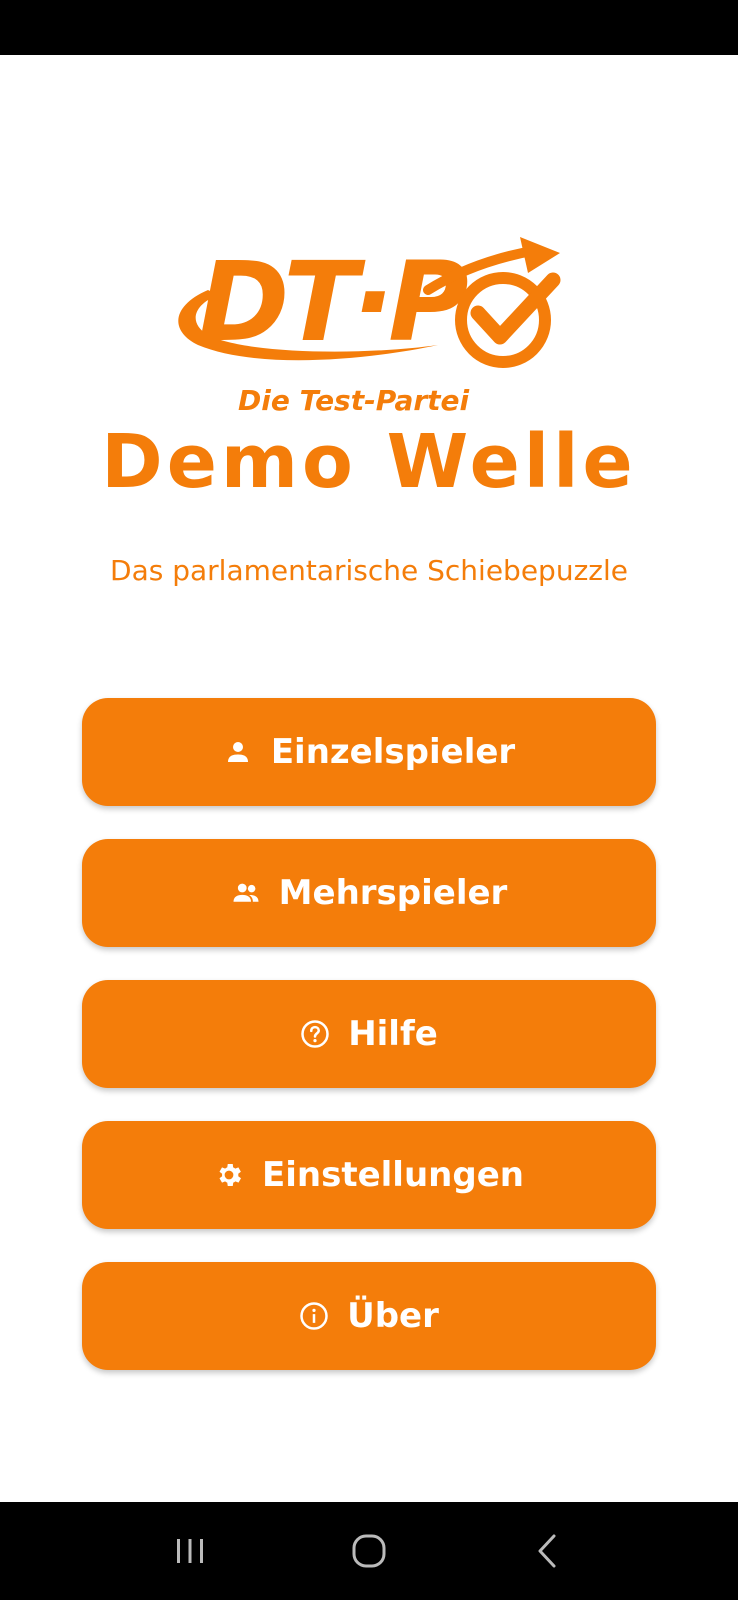 Image resolution: width=738 pixels, height=1600 pixels. Describe the element at coordinates (369, 462) in the screenshot. I see `app-title: Demo Welle` at that location.